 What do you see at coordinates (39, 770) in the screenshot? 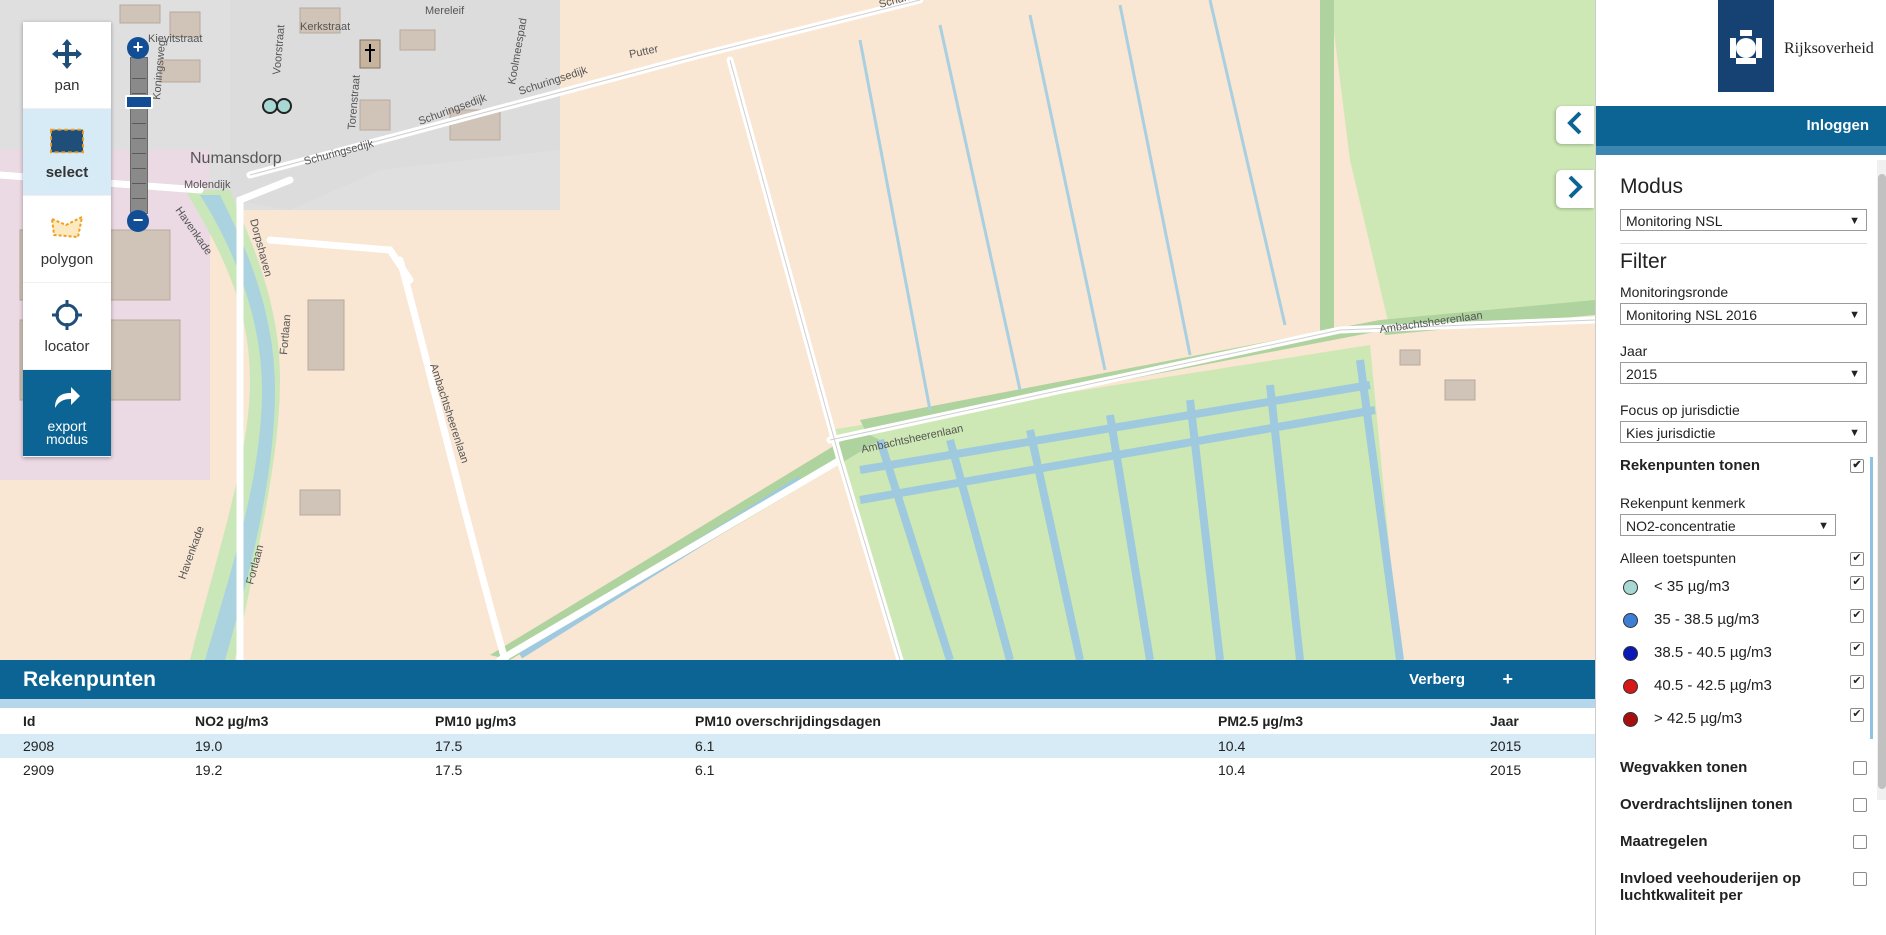
I see `table-cell: 2909` at bounding box center [39, 770].